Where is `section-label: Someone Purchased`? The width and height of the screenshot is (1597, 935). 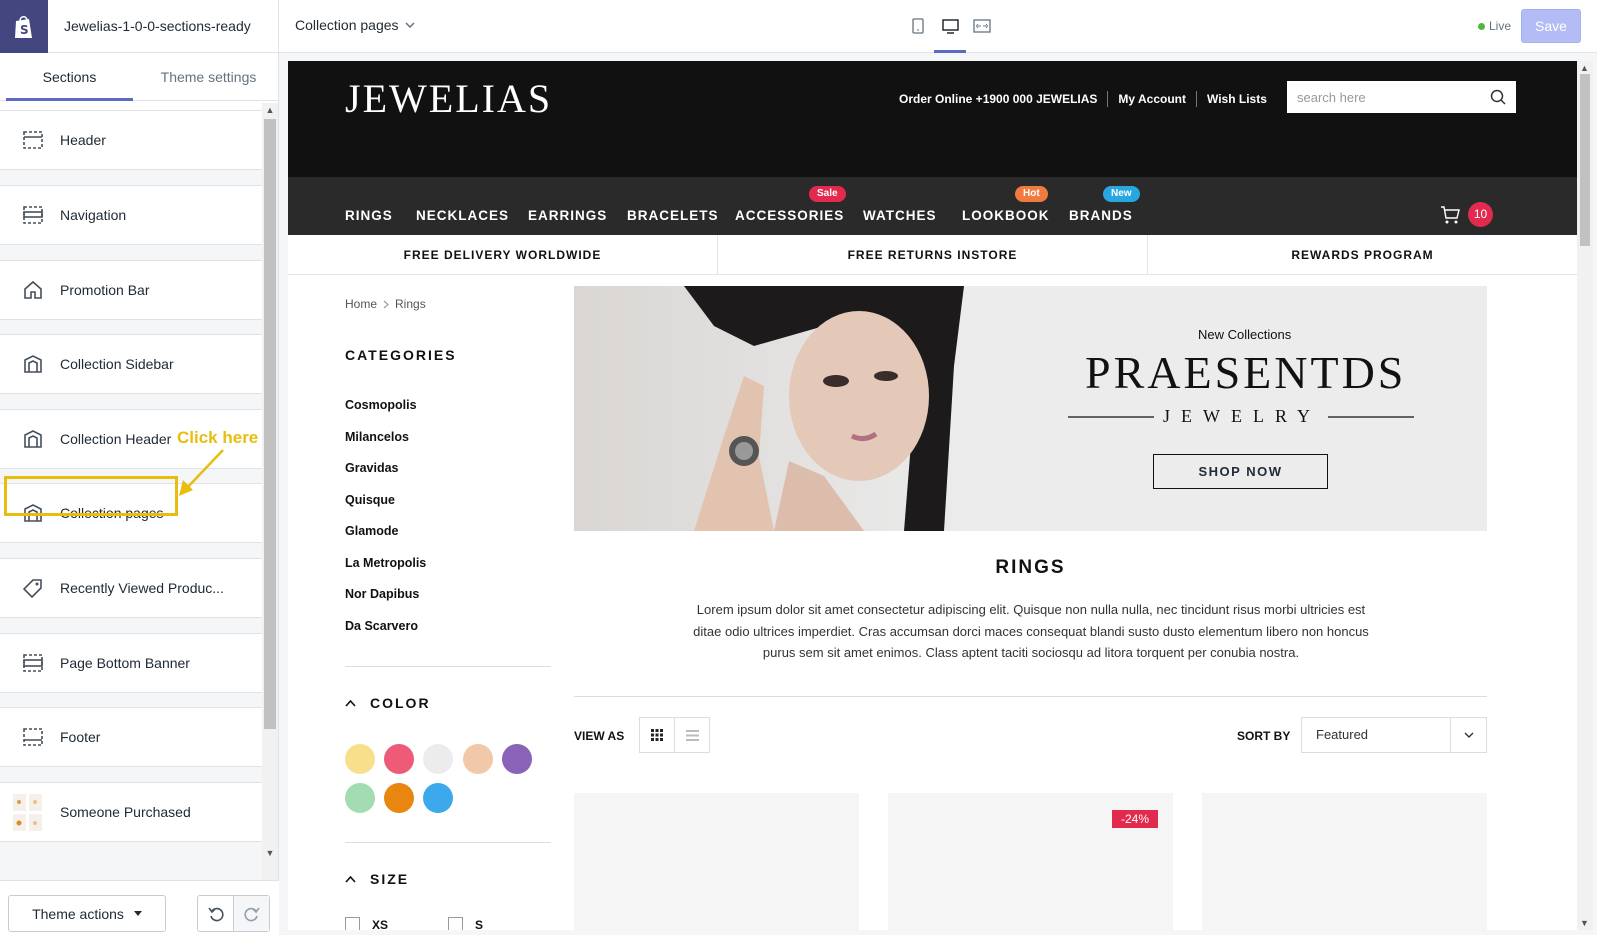
section-label: Someone Purchased is located at coordinates (125, 812).